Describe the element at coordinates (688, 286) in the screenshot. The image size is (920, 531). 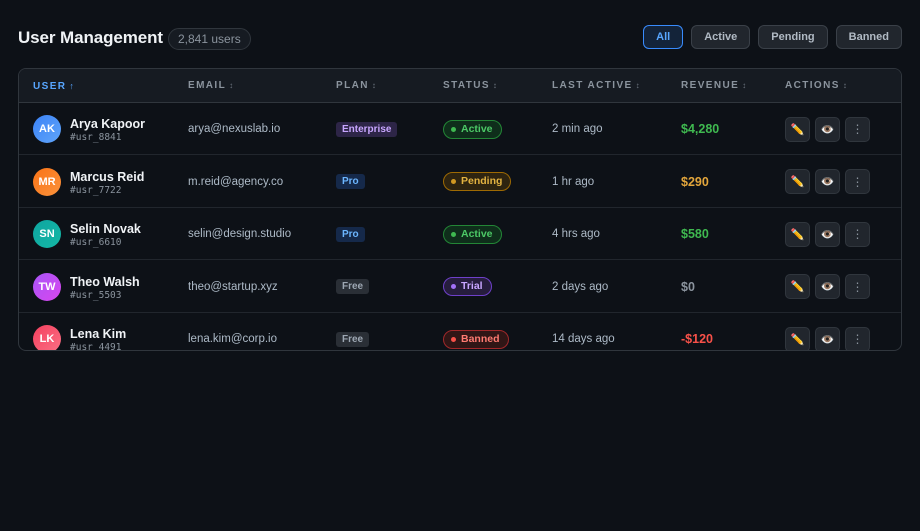
I see `revenue-cell: $0` at that location.